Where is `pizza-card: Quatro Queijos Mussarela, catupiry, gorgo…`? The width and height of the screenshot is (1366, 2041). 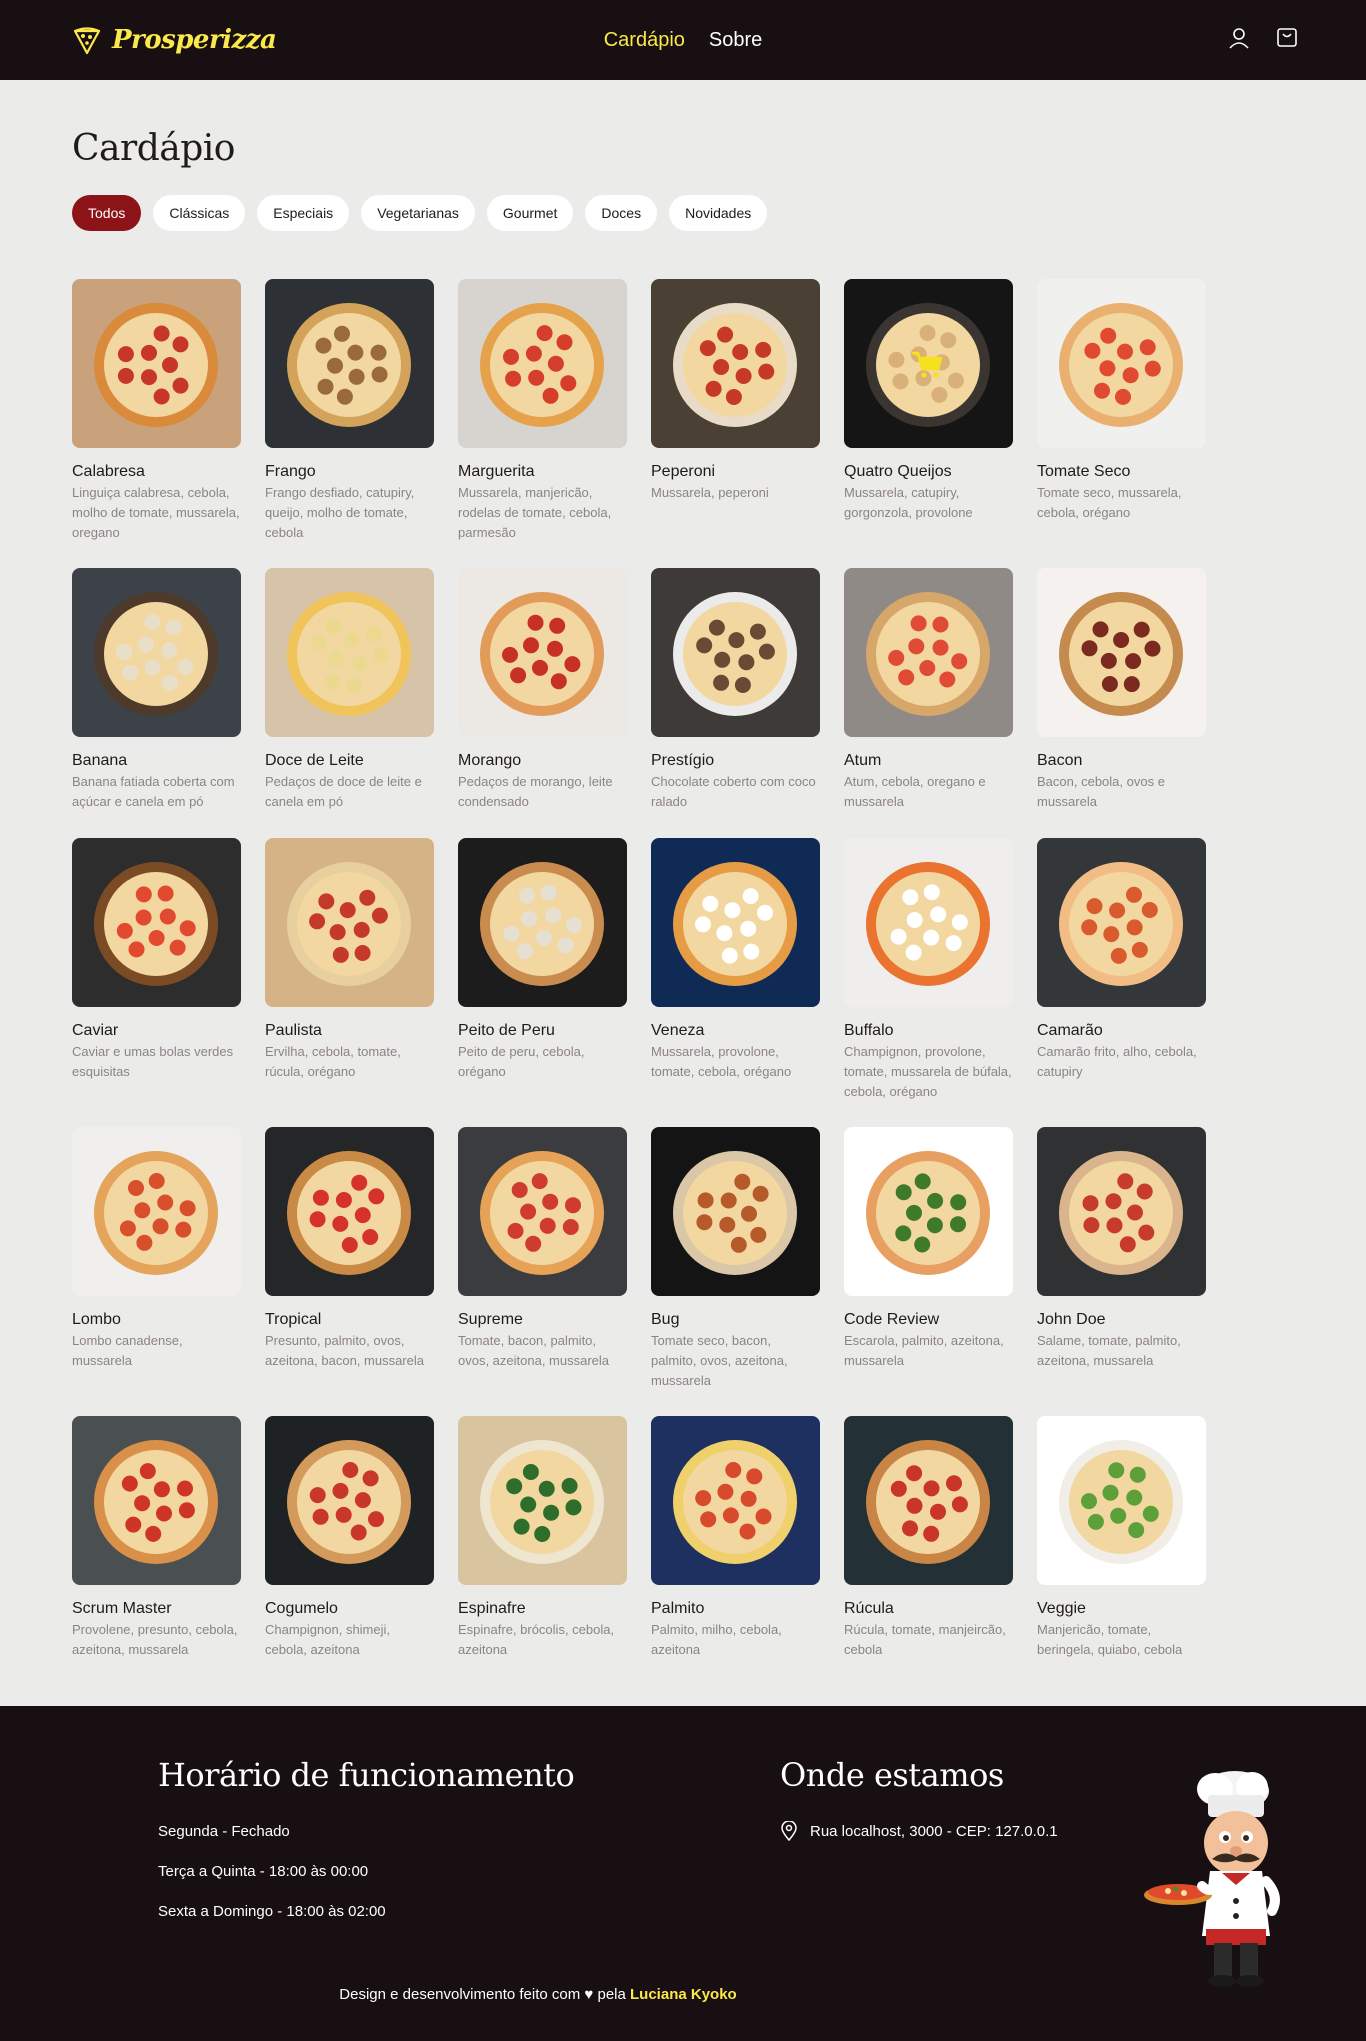 pizza-card: Quatro Queijos Mussarela, catupiry, gorgo… is located at coordinates (928, 423).